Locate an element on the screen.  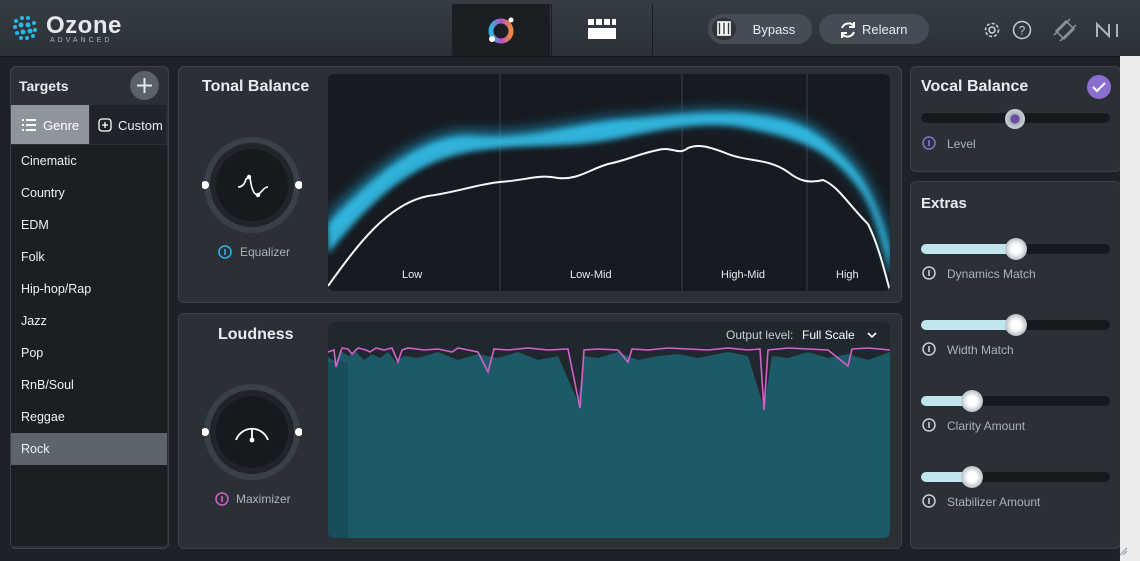
genre-item: Cinematic is located at coordinates (89, 161).